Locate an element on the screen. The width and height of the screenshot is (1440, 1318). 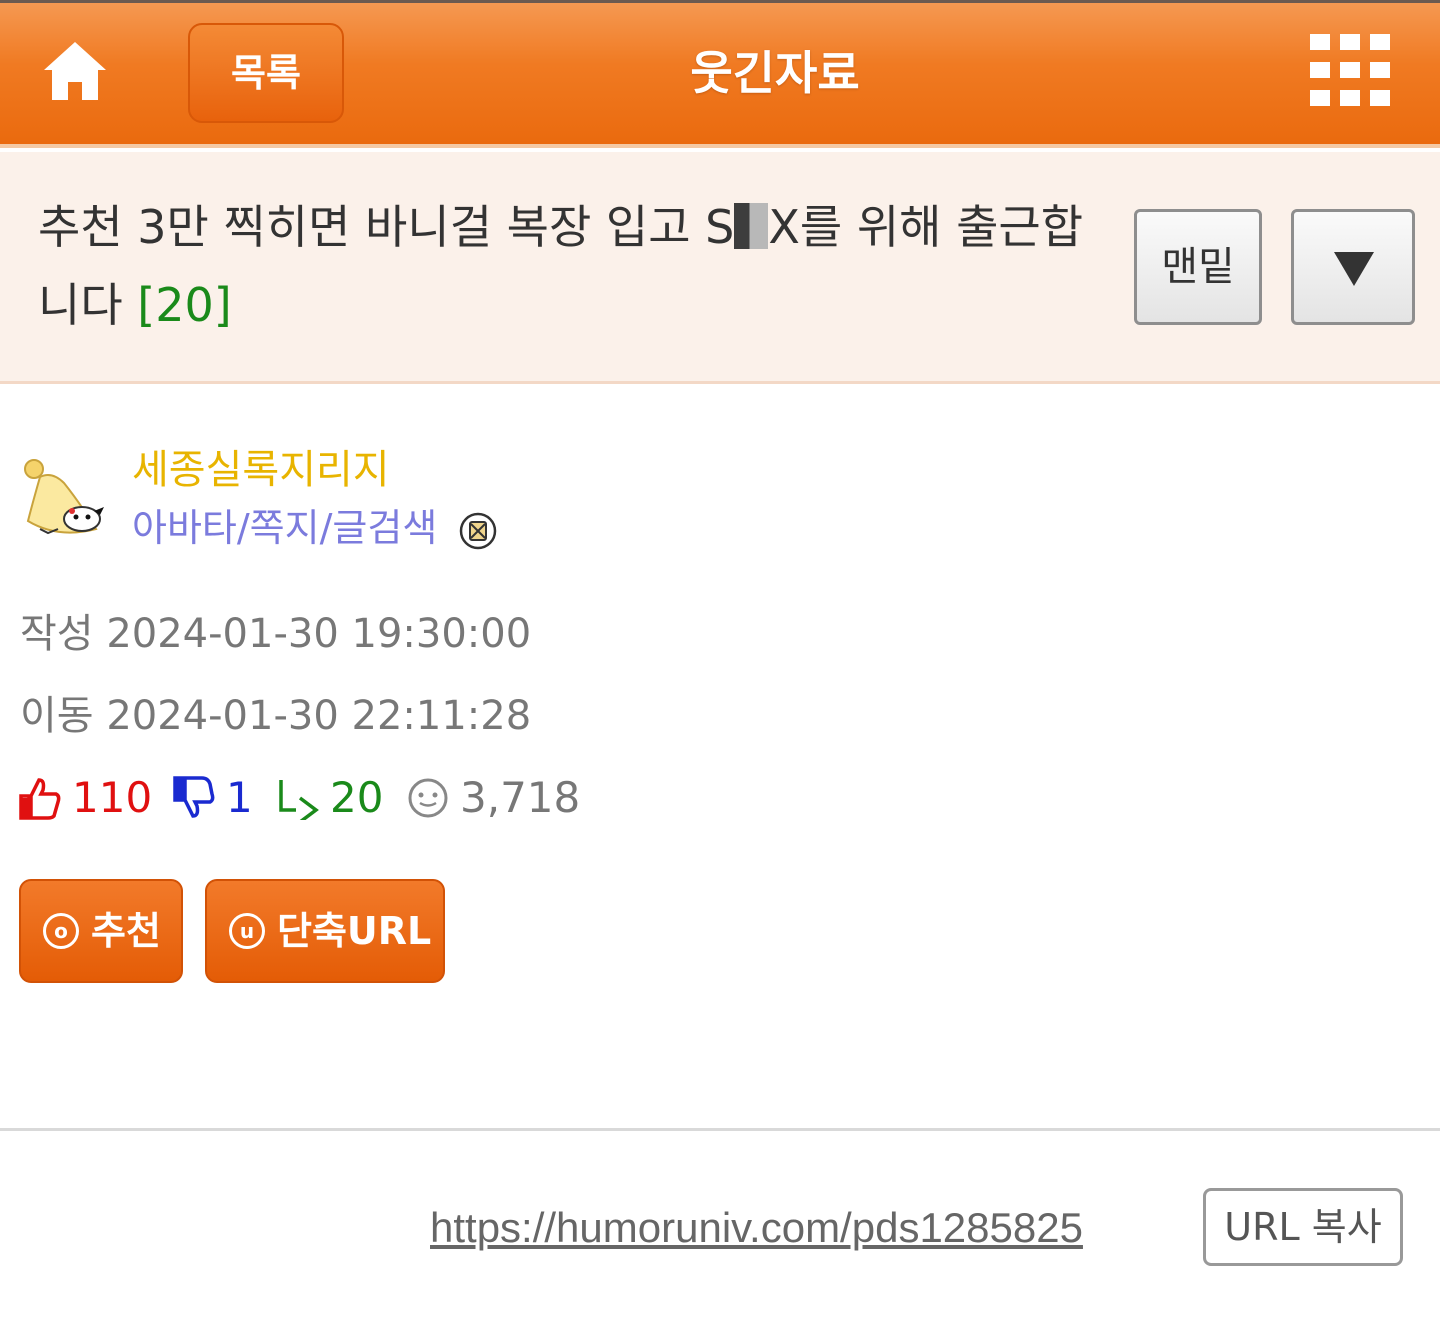
menu-button is located at coordinates (1352, 73).